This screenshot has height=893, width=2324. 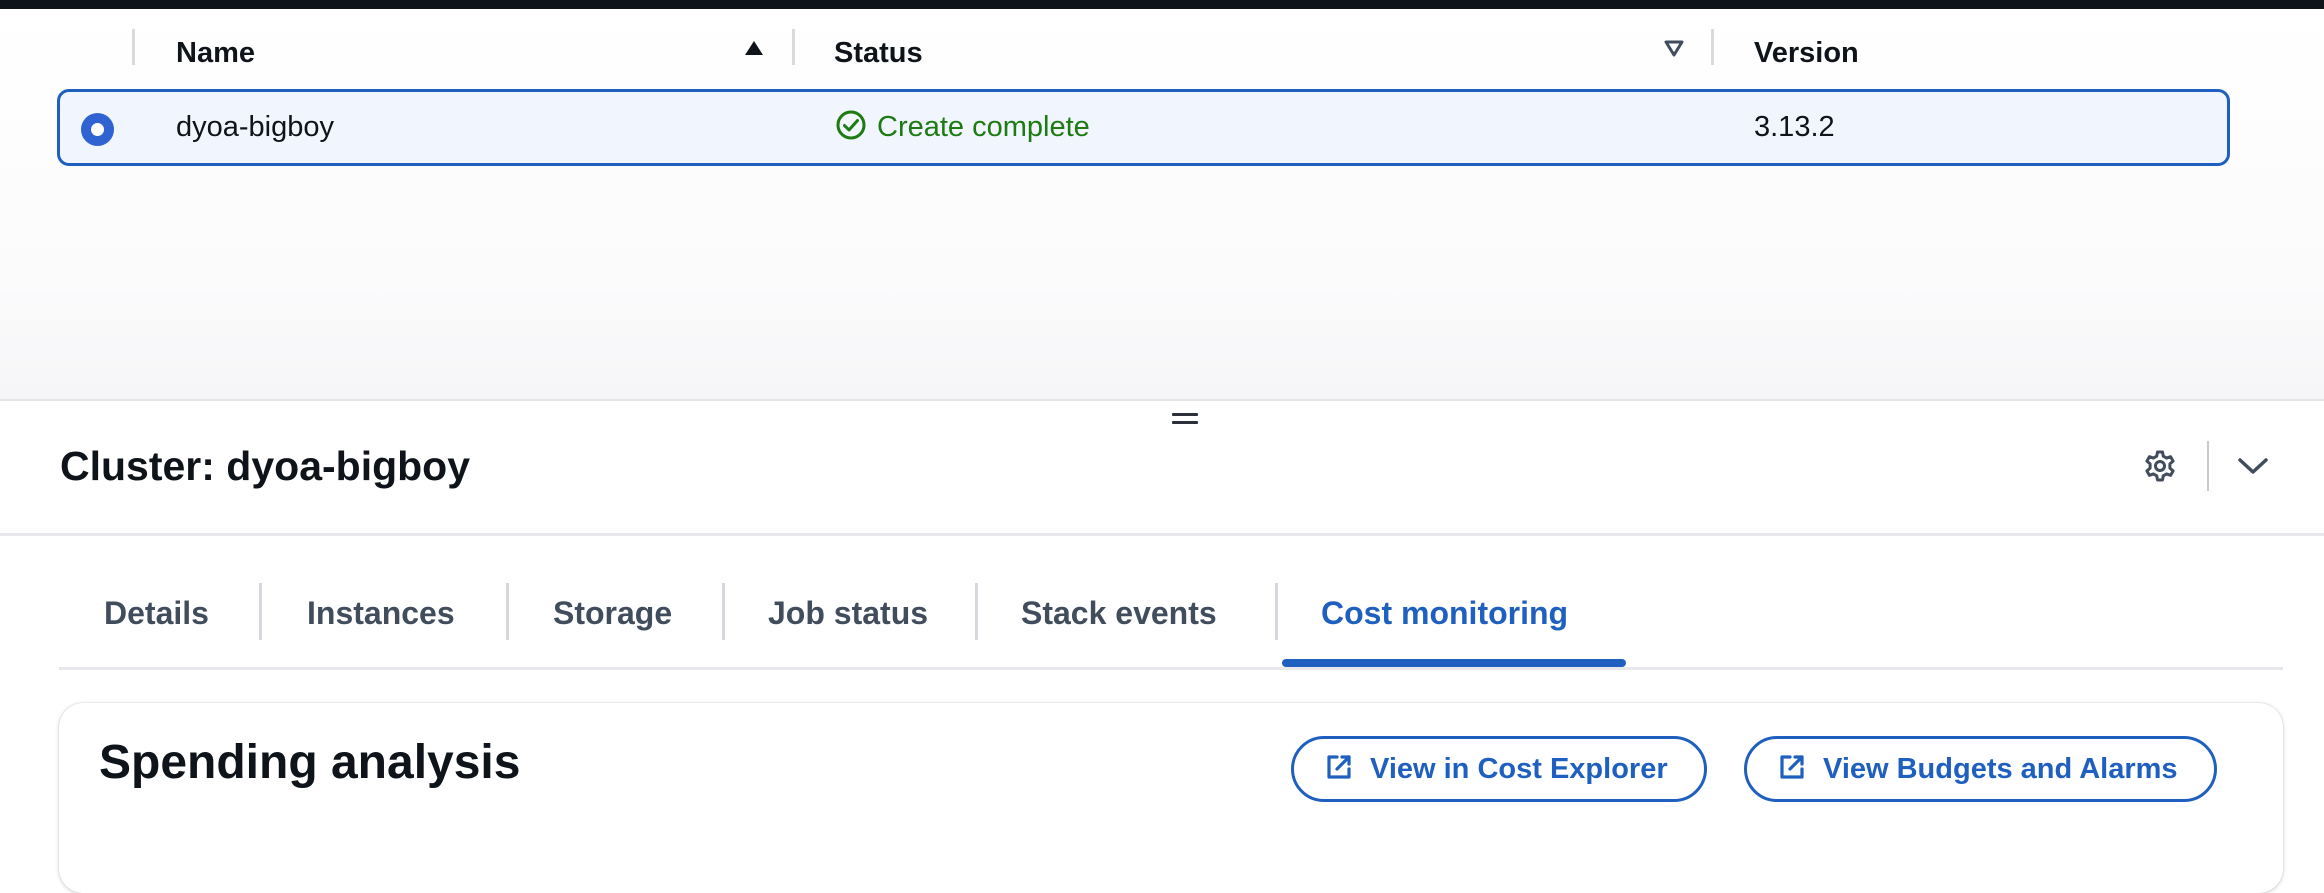 What do you see at coordinates (2253, 466) in the screenshot?
I see `chevron-down-icon` at bounding box center [2253, 466].